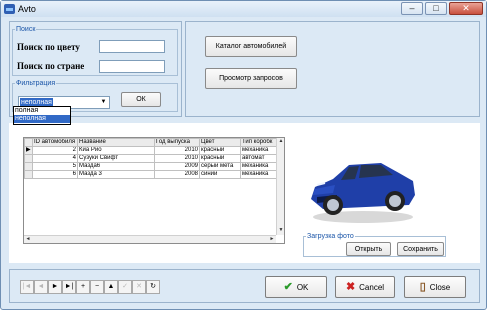 The image size is (487, 310). What do you see at coordinates (280, 142) in the screenshot?
I see `scroll-up-icon: ▲` at bounding box center [280, 142].